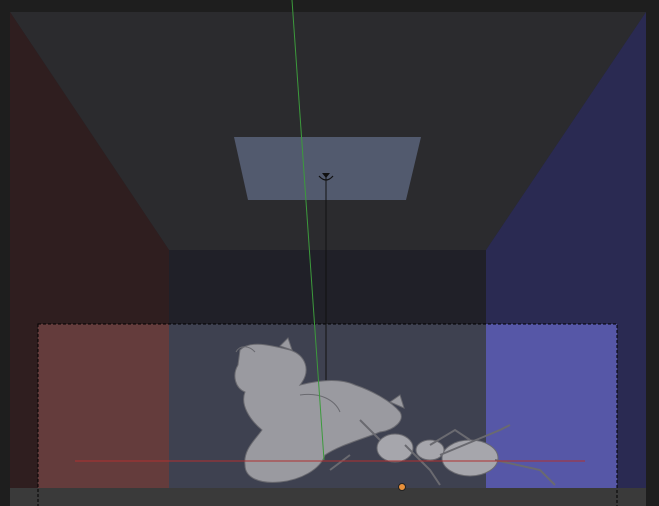 This screenshot has height=506, width=659. Describe the element at coordinates (551, 406) in the screenshot. I see `render-right-wall` at that location.